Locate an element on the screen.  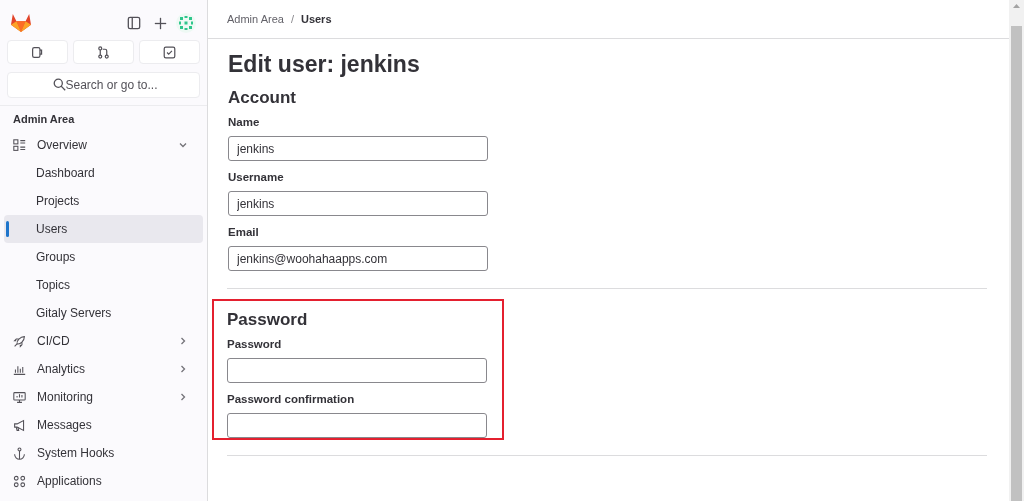
megaphone-icon is located at coordinates (19, 425).